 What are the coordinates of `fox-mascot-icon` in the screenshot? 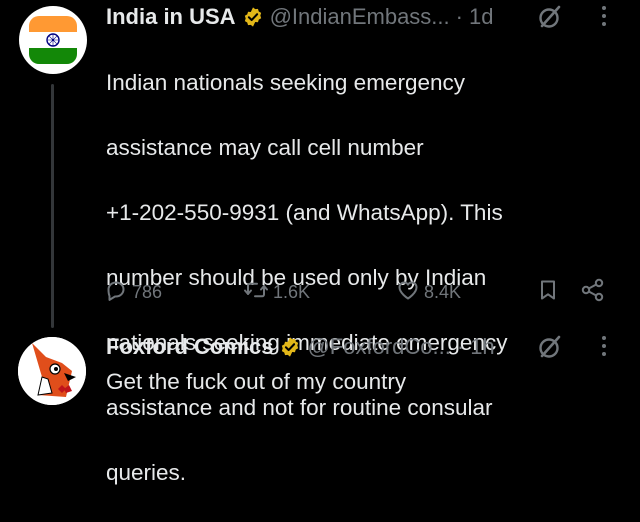 It's located at (52, 371).